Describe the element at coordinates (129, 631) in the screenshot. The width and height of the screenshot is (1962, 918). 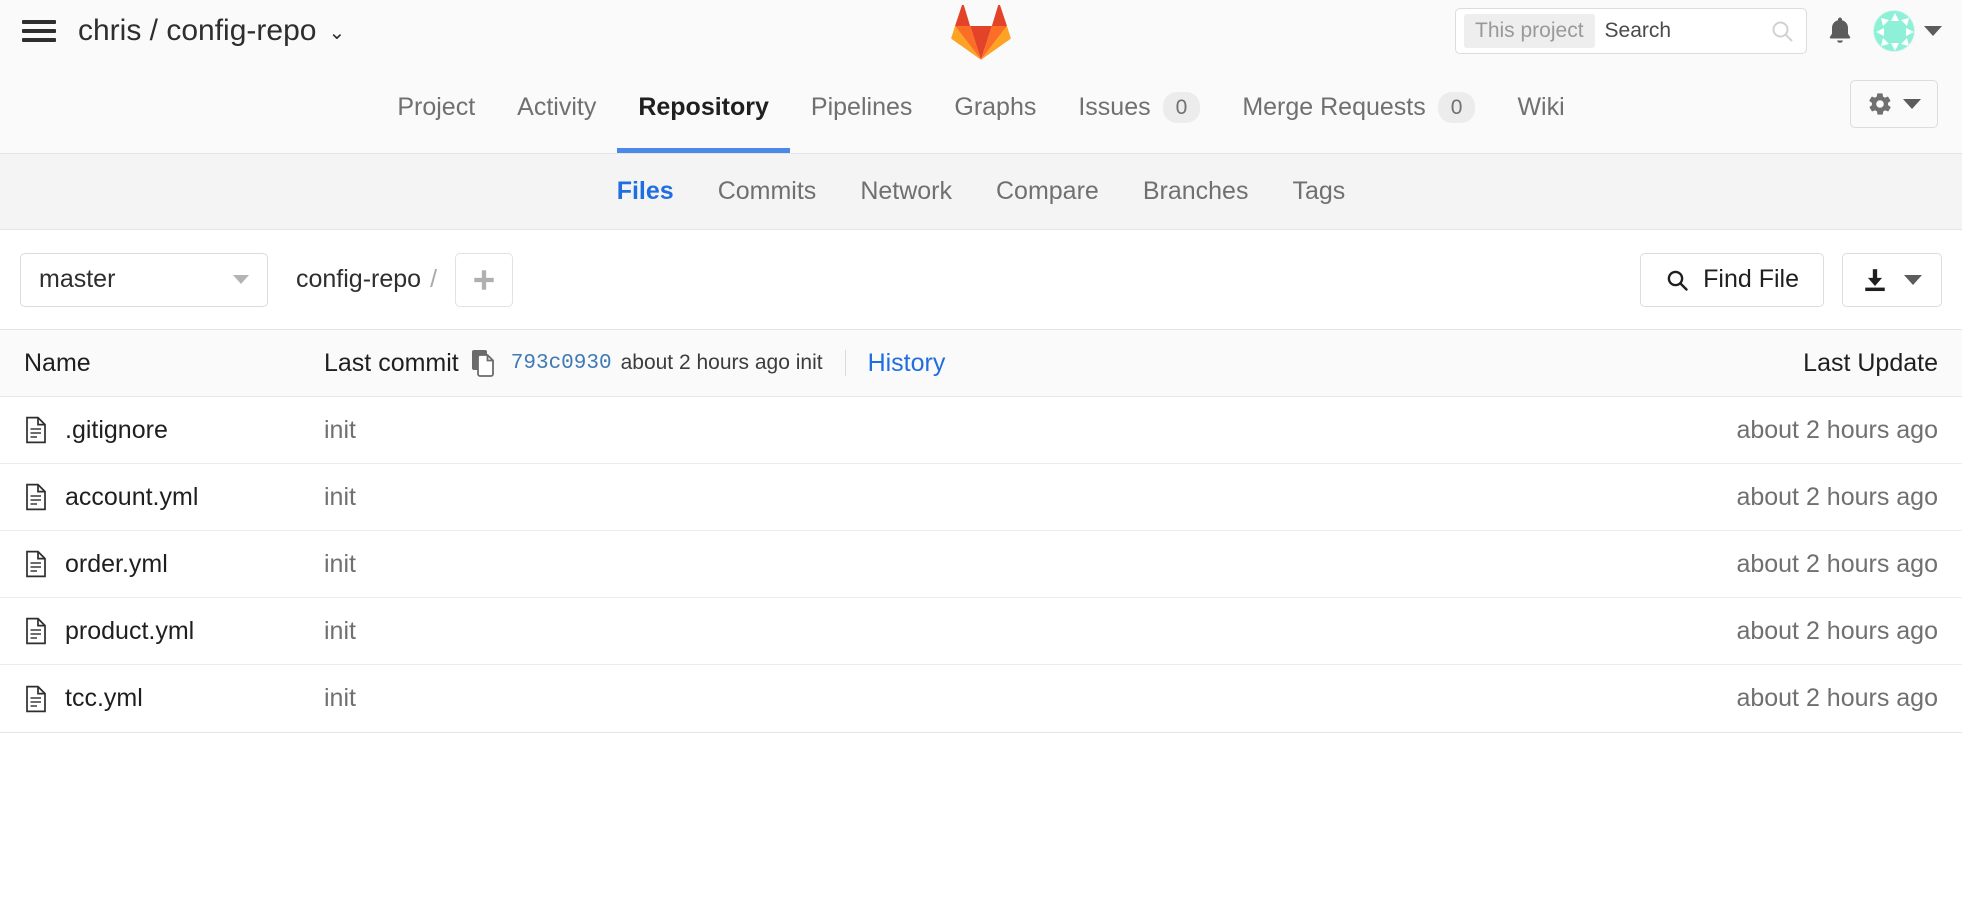
I see `file-name: product.yml` at that location.